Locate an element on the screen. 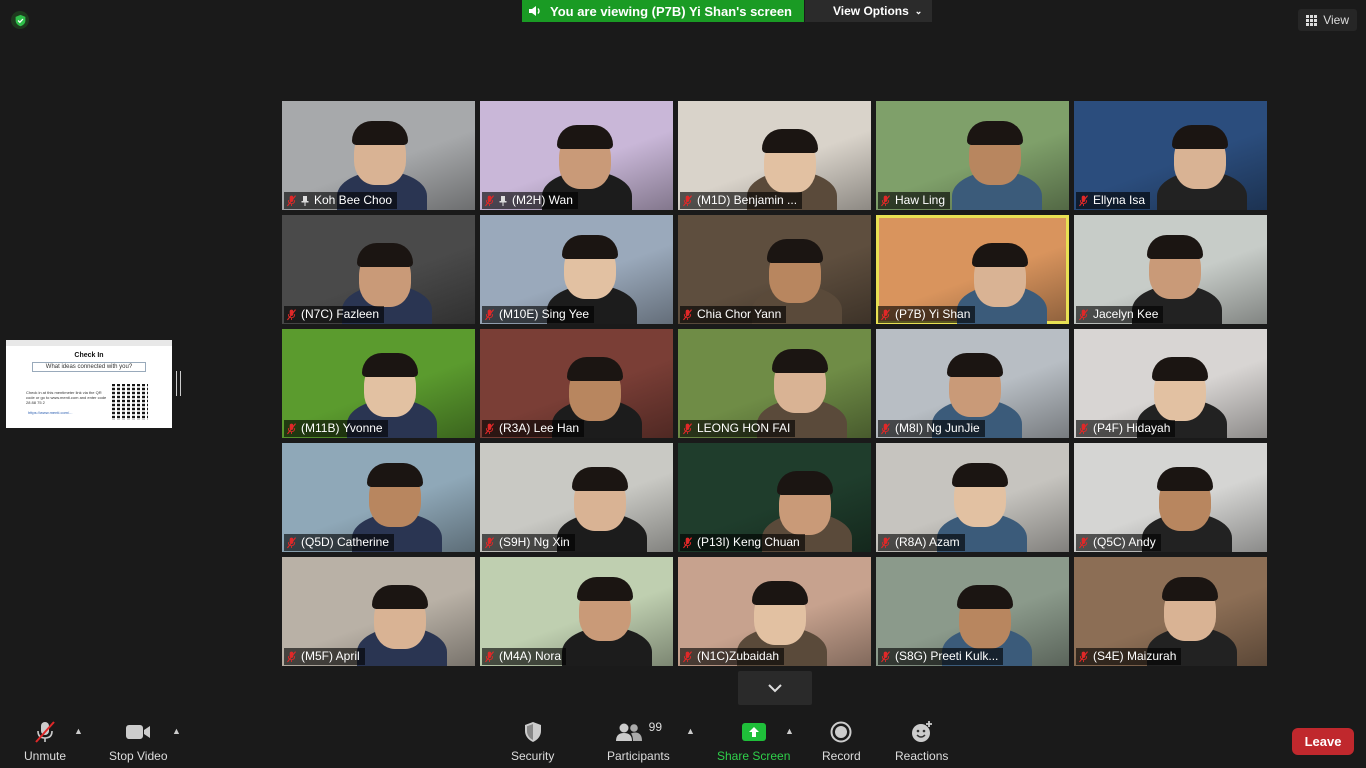 The width and height of the screenshot is (1366, 768). participant-name-label: (M2H) Wan is located at coordinates (530, 200).